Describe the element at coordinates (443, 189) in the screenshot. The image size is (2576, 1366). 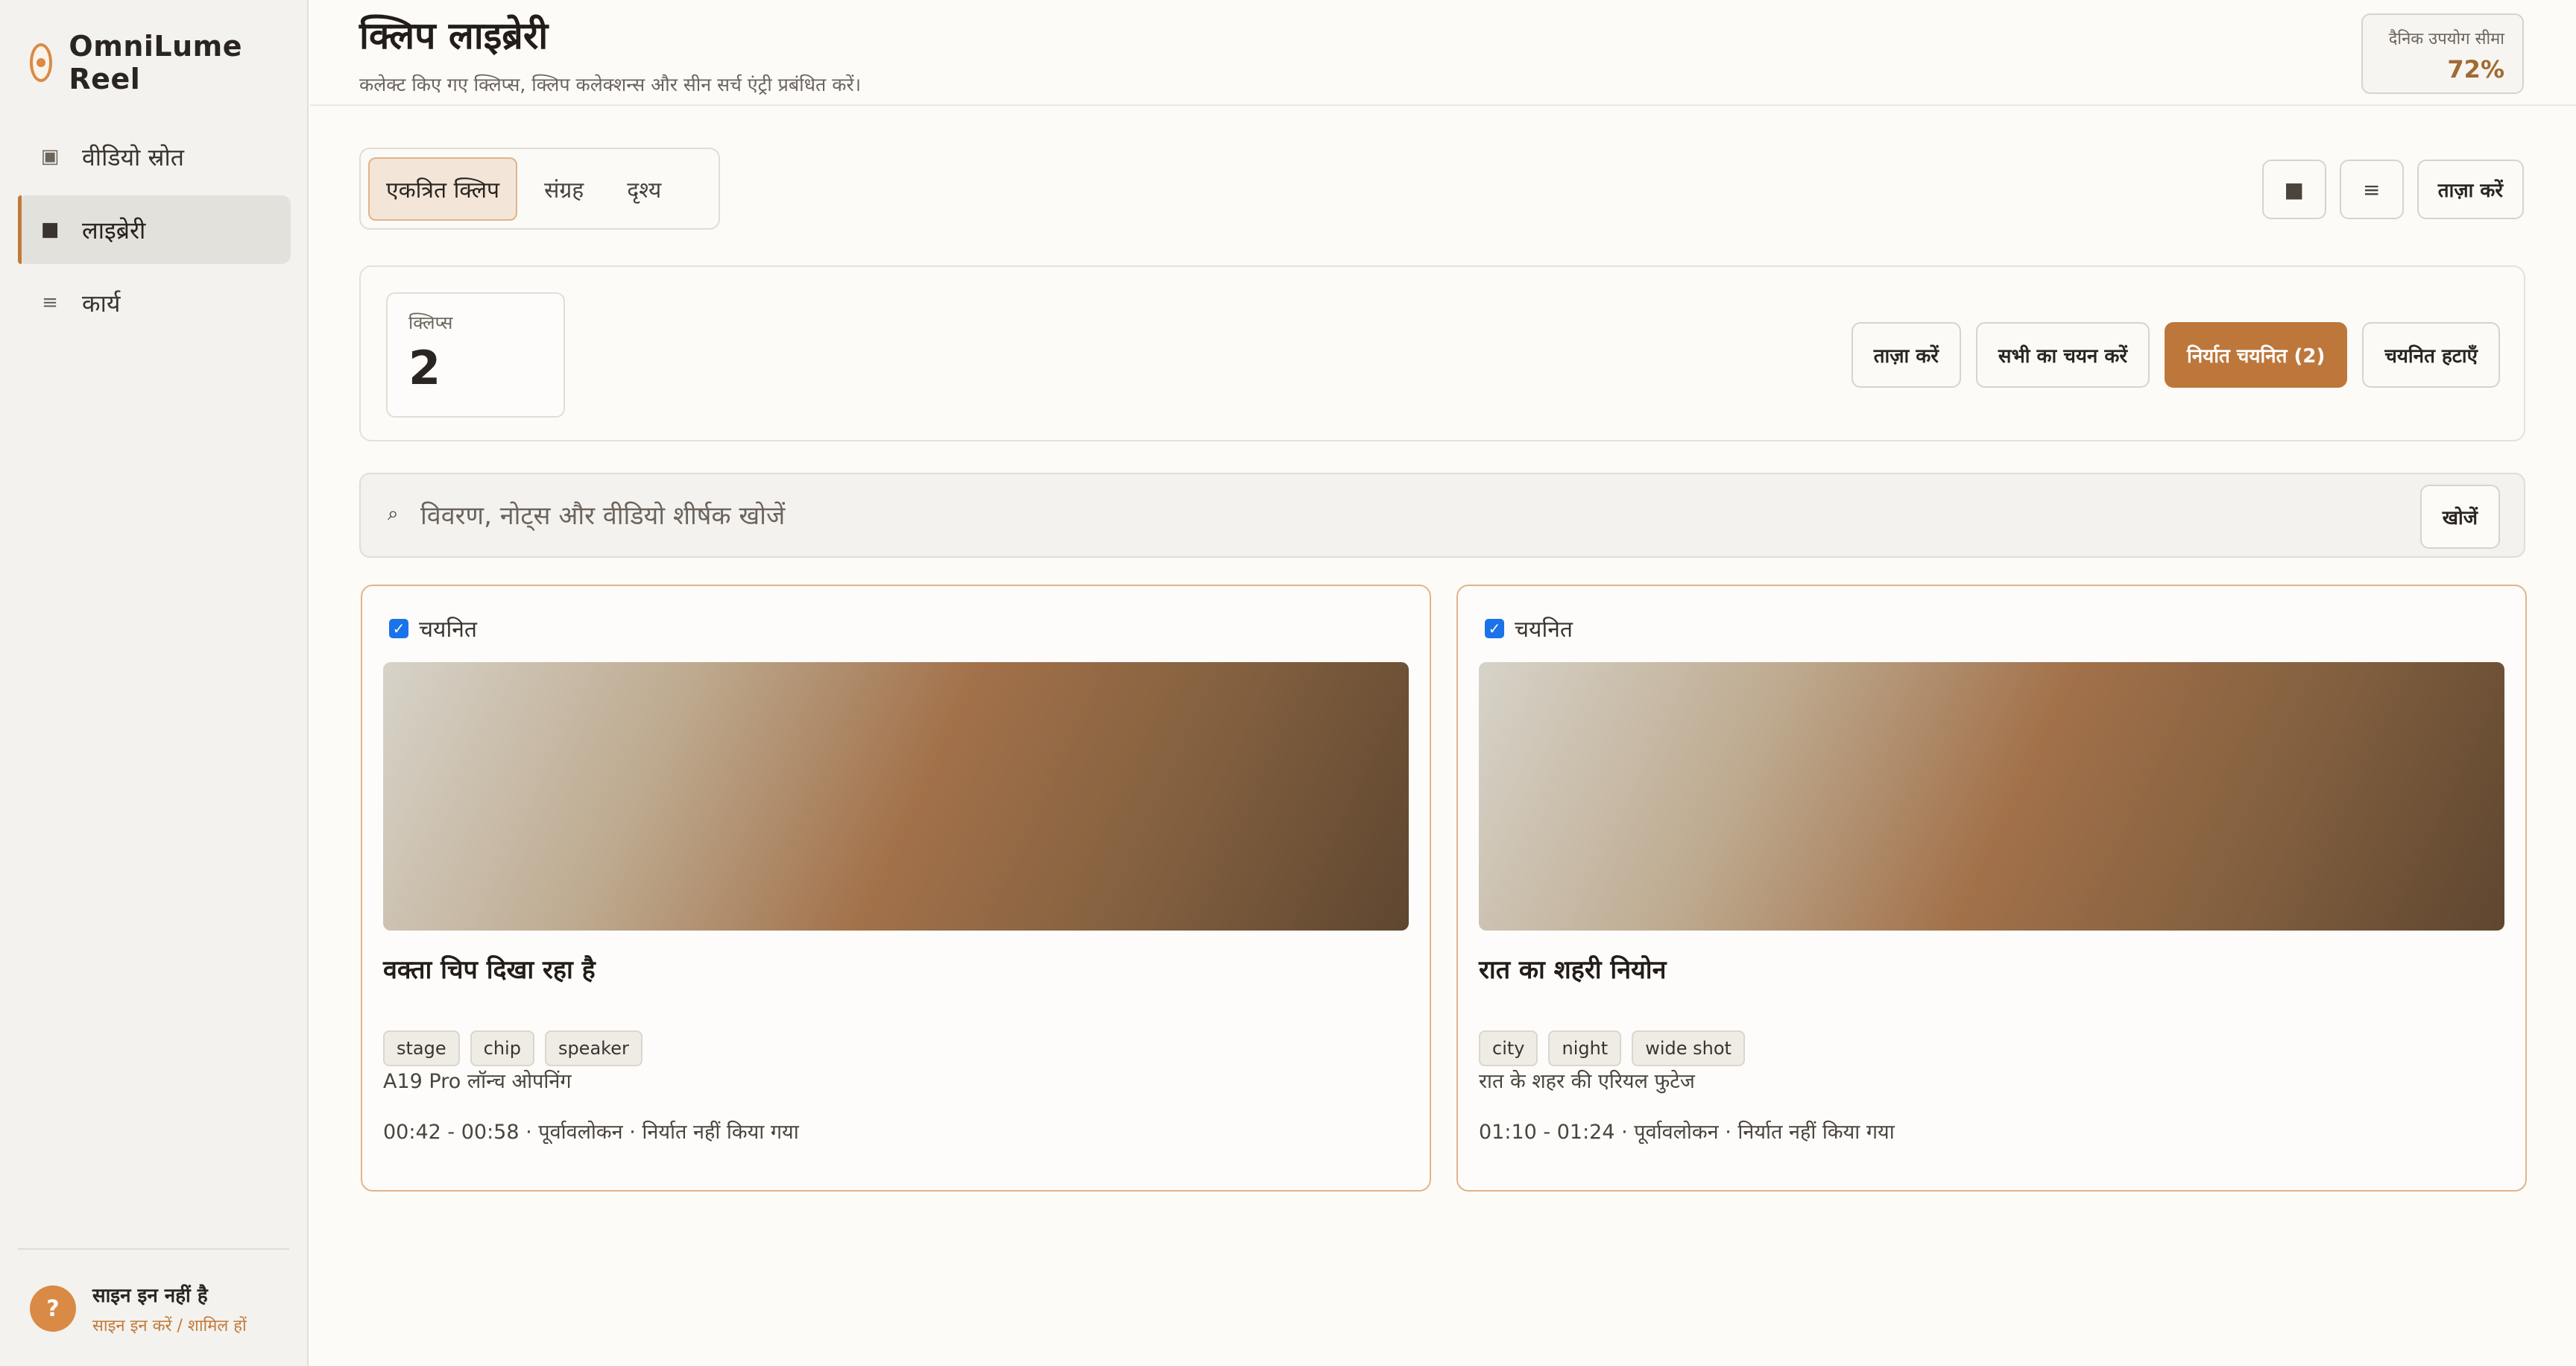
I see `tab-collected-clips: एकत्रित क्लिप` at that location.